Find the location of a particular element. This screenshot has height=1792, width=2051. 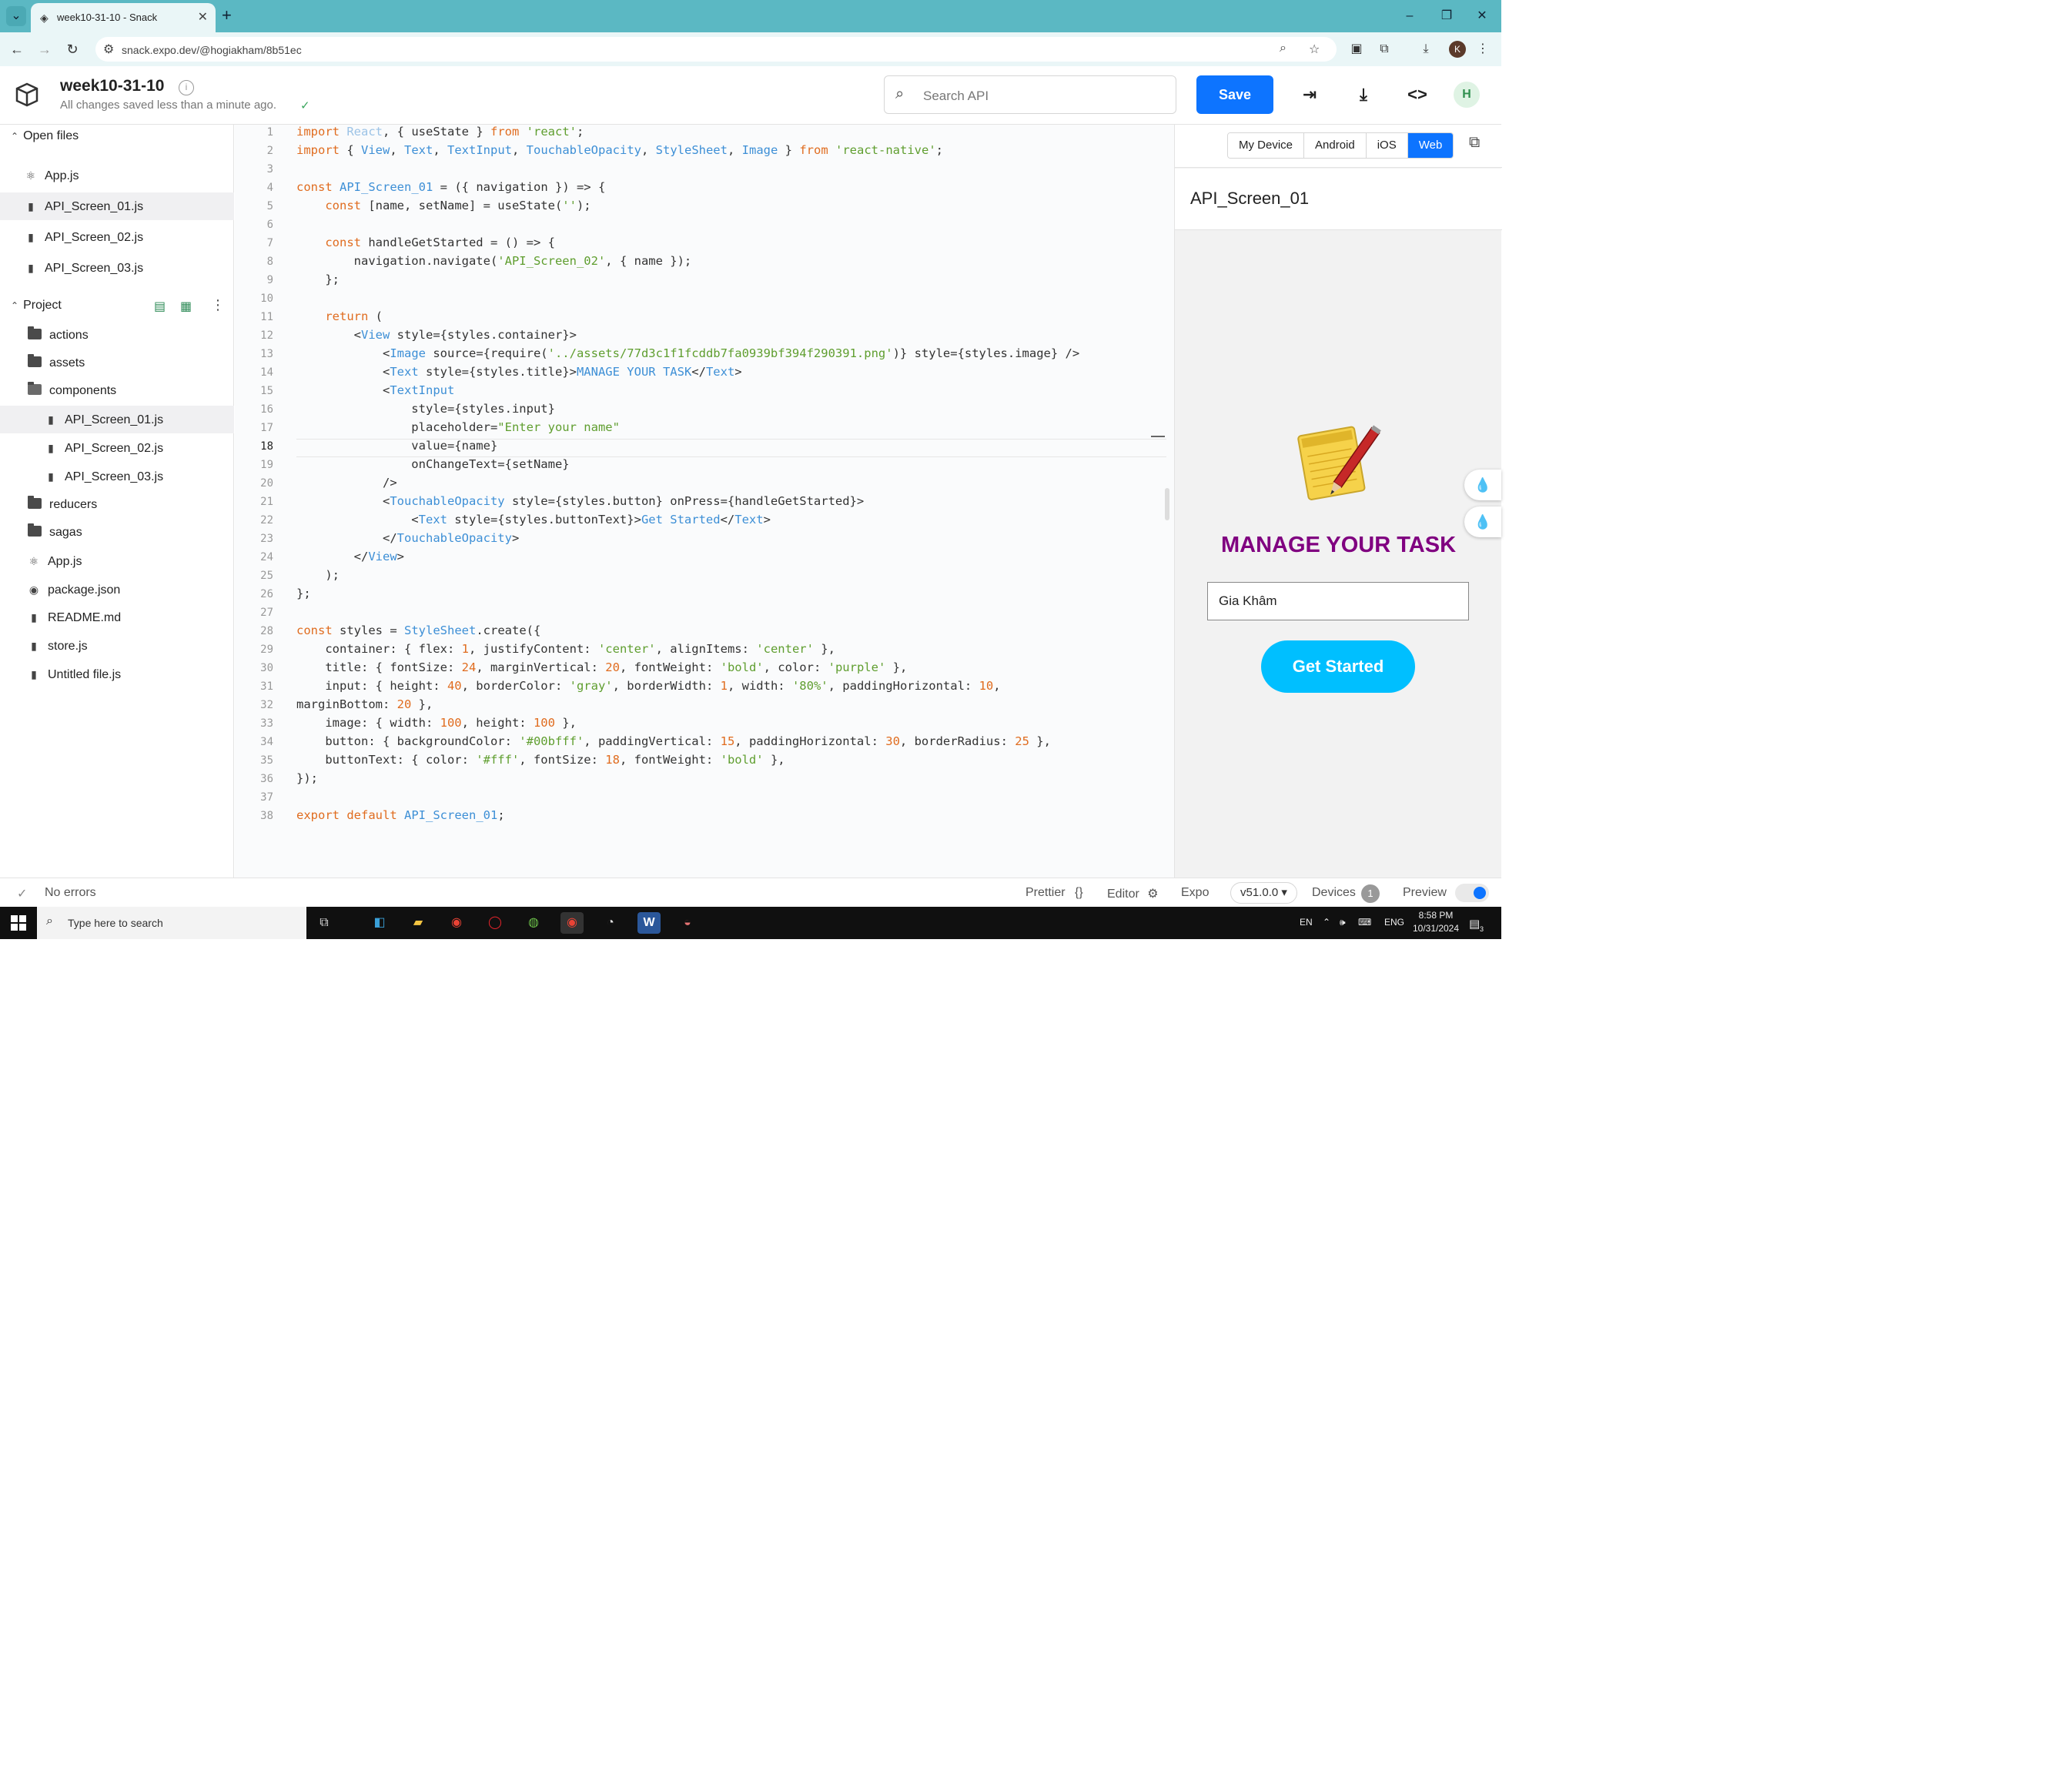

browser-profile-avatar: K is located at coordinates (1458, 49).